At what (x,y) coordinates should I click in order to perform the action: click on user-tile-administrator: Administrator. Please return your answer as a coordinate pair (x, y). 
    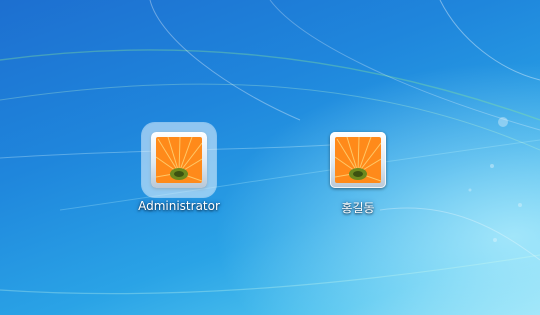
    Looking at the image, I should click on (179, 172).